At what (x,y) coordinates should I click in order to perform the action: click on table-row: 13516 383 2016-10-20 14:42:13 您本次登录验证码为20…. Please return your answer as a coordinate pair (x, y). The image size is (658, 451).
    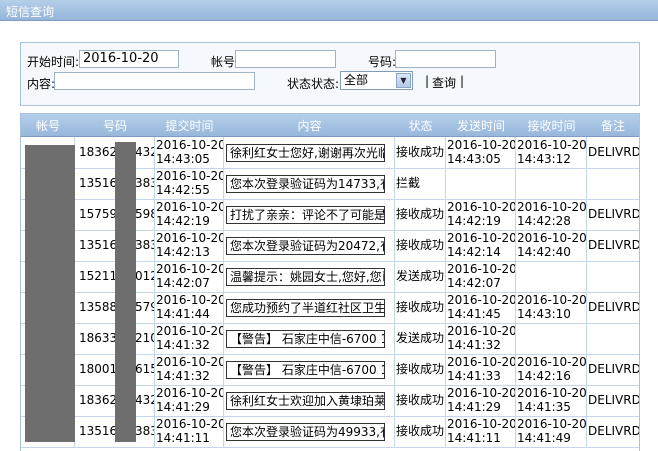
    Looking at the image, I should click on (330, 246).